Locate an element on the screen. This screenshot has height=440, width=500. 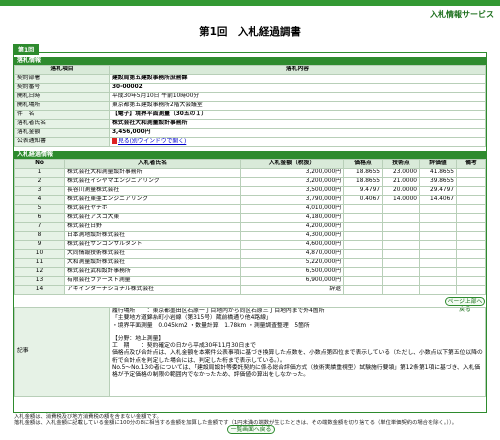
bid-cell: 4,180,000円 is located at coordinates (292, 218).